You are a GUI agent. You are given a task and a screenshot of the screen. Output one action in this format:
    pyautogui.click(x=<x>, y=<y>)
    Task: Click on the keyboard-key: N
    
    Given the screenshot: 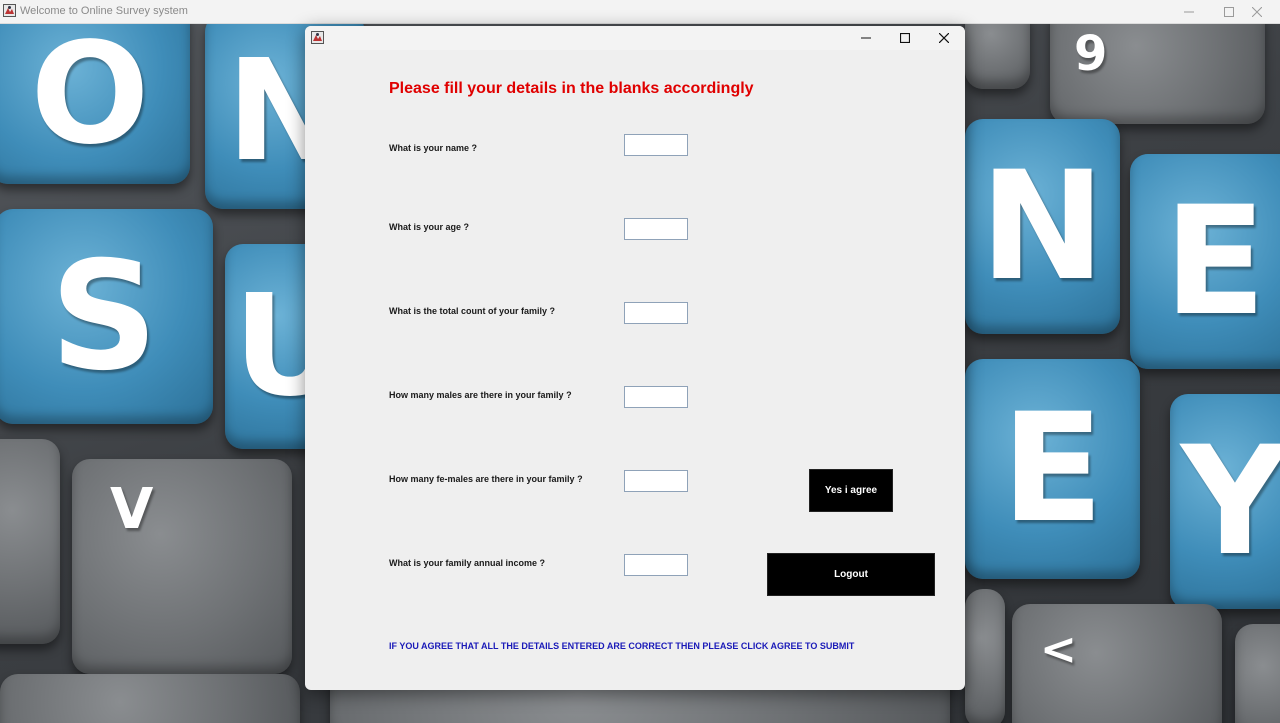 What is the action you would take?
    pyautogui.click(x=1042, y=226)
    